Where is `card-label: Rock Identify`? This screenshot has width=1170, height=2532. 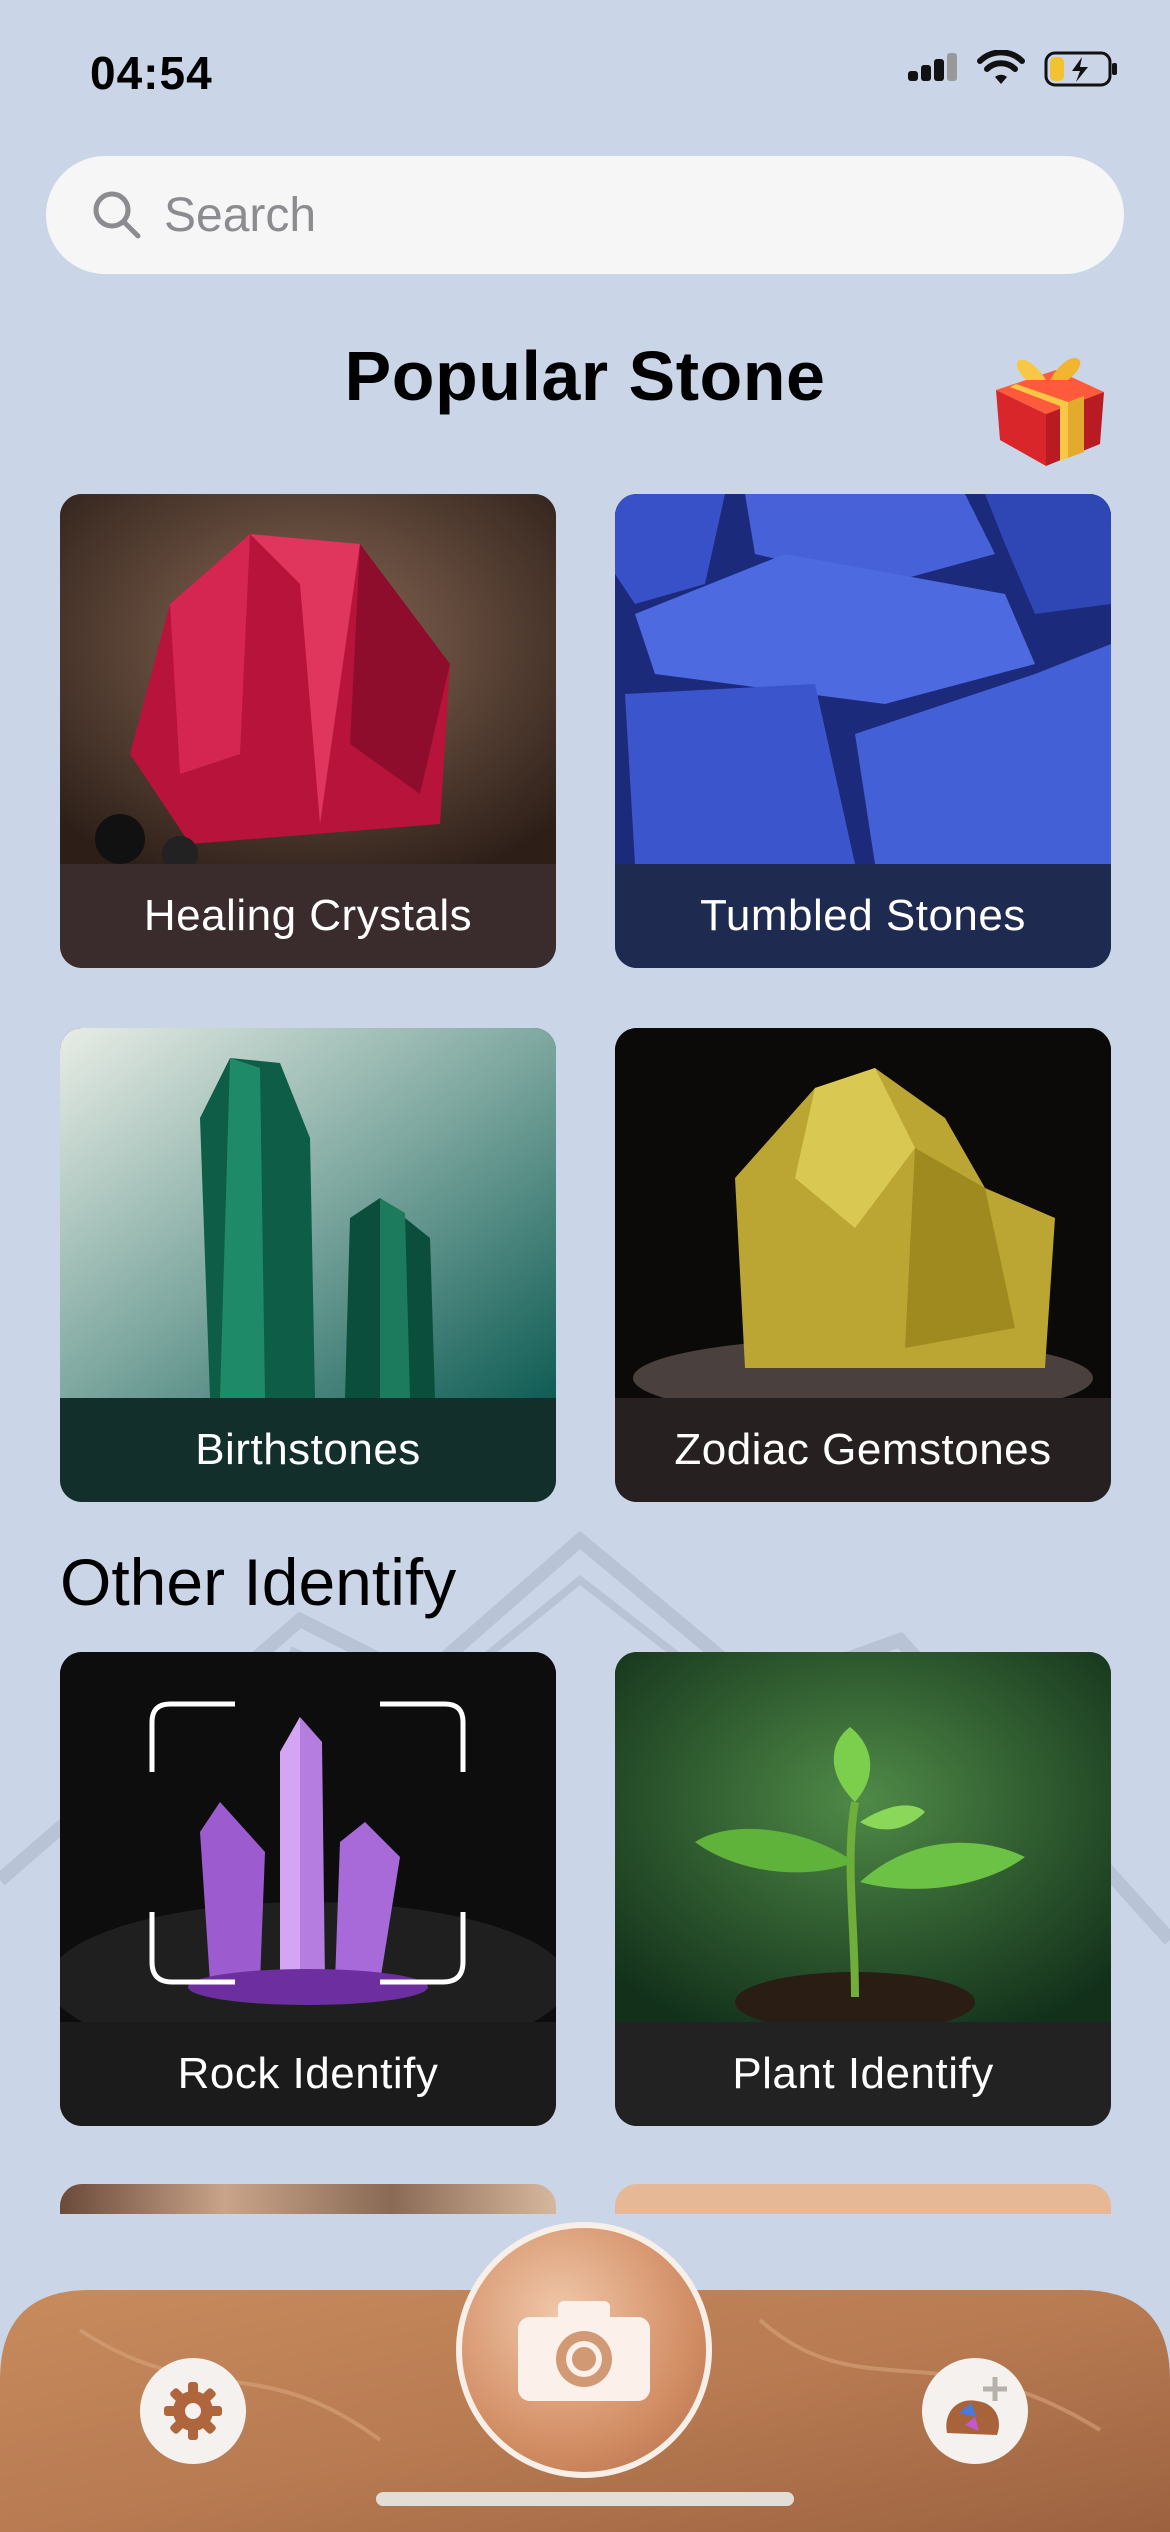
card-label: Rock Identify is located at coordinates (308, 2074).